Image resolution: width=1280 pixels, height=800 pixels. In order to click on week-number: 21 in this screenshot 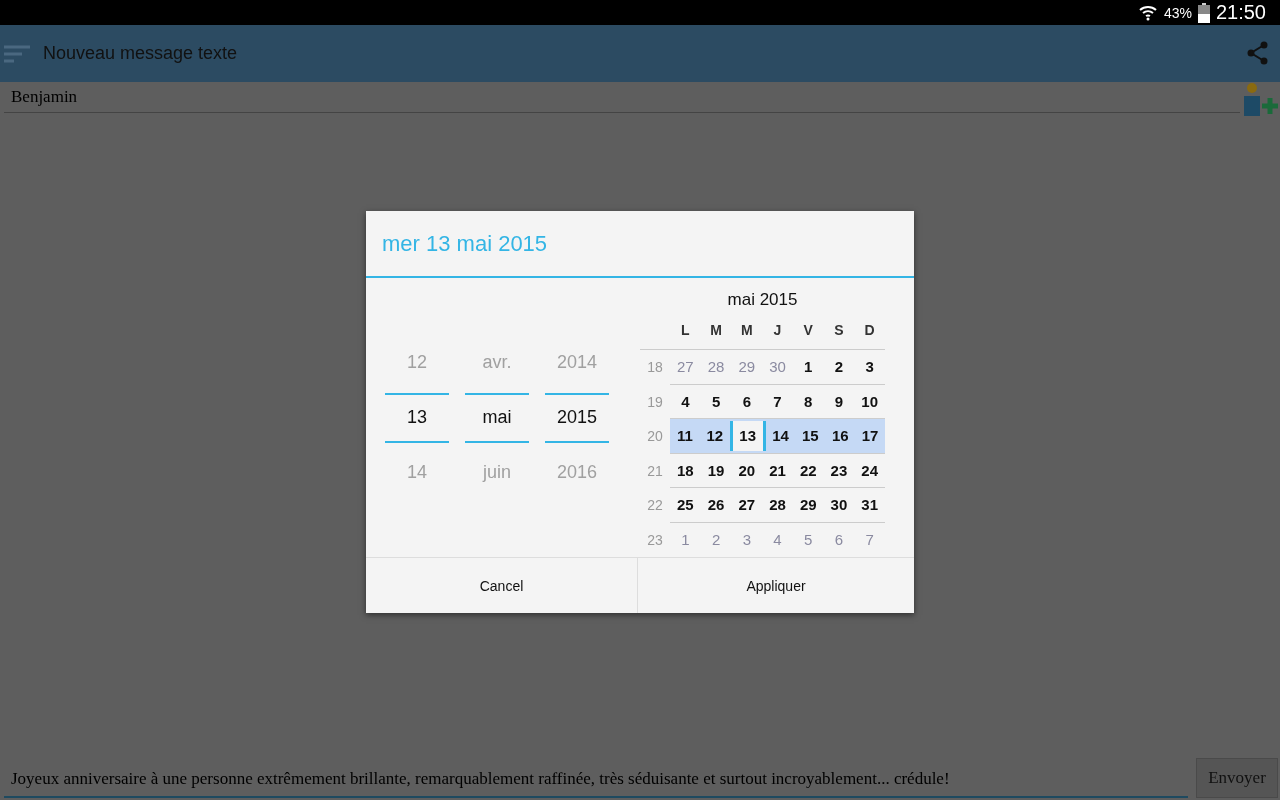, I will do `click(655, 470)`.